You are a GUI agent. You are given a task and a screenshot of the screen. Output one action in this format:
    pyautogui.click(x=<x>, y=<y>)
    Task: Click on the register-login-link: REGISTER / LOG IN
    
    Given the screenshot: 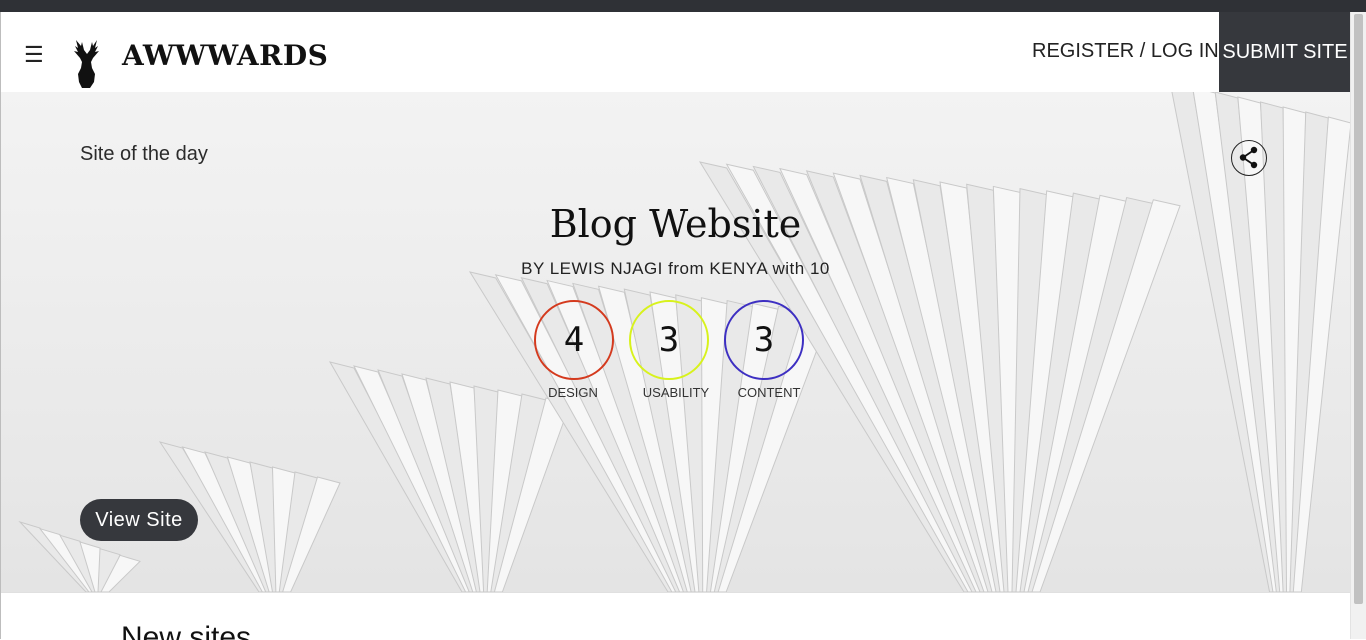 What is the action you would take?
    pyautogui.click(x=1125, y=51)
    